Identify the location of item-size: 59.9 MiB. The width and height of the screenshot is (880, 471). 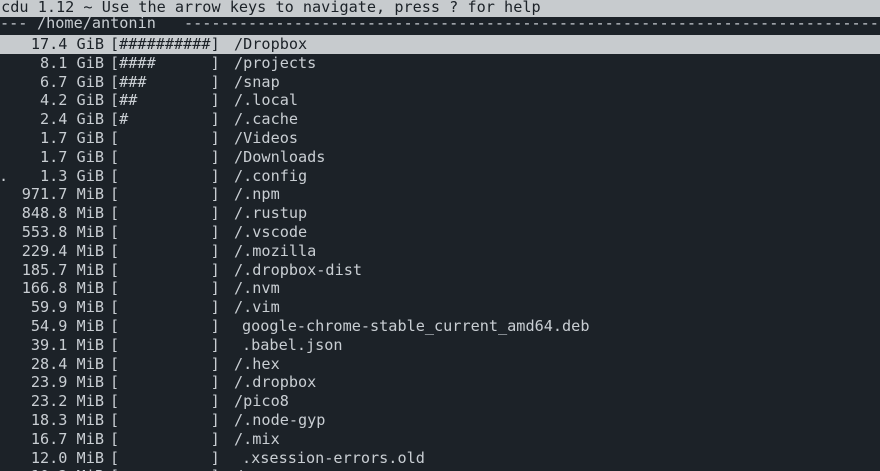
(67, 307).